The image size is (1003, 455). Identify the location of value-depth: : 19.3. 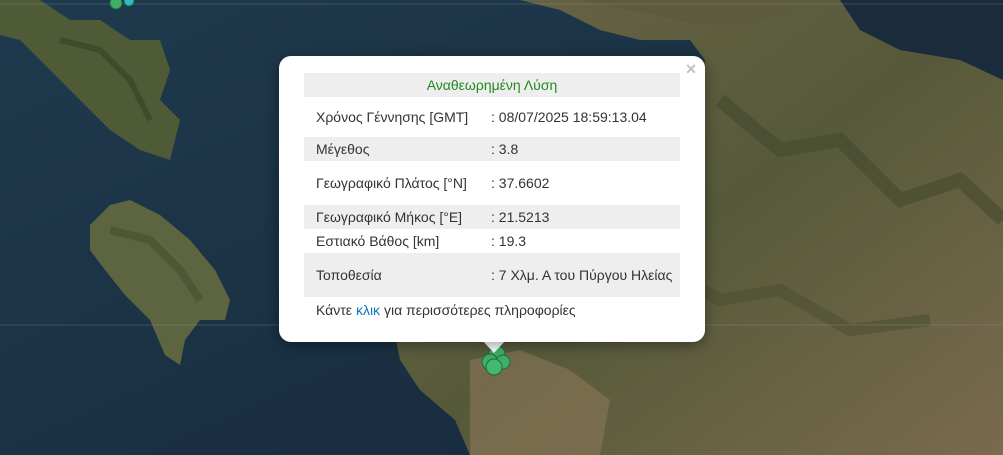
(509, 240).